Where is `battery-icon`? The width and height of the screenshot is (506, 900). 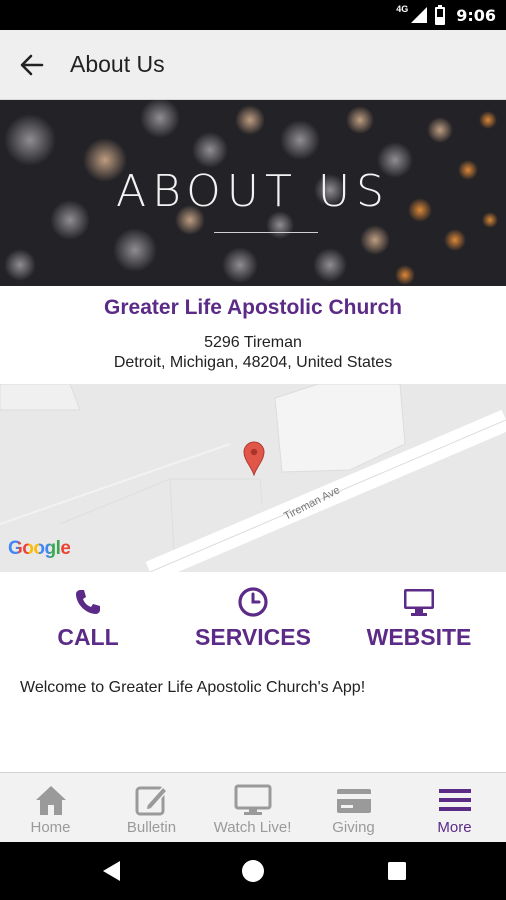
battery-icon is located at coordinates (440, 15).